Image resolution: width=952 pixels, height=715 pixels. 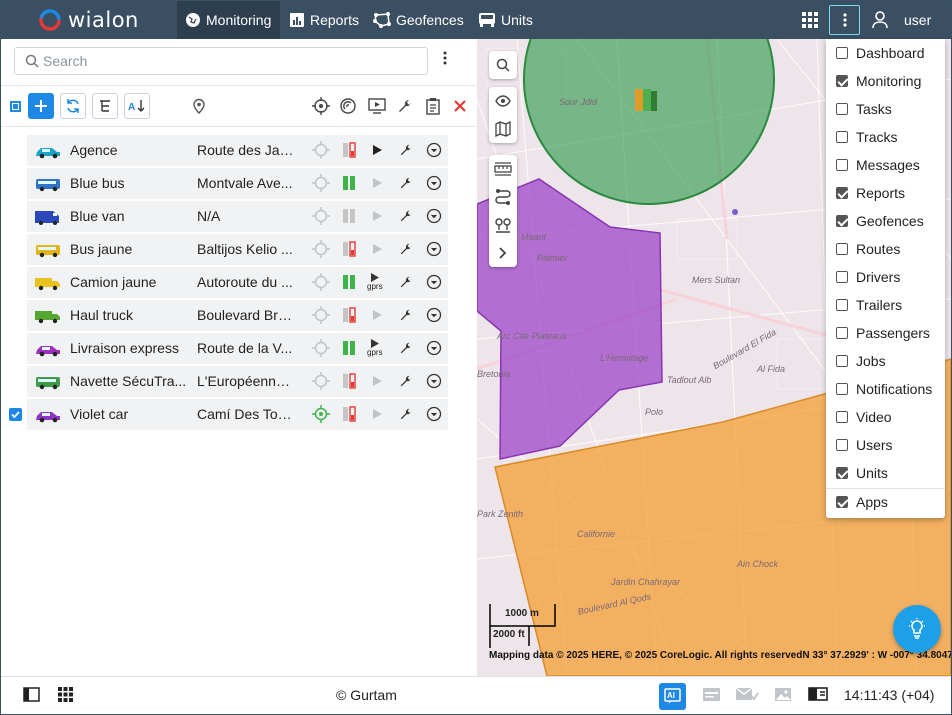 I want to click on messages-footer-button, so click(x=711, y=694).